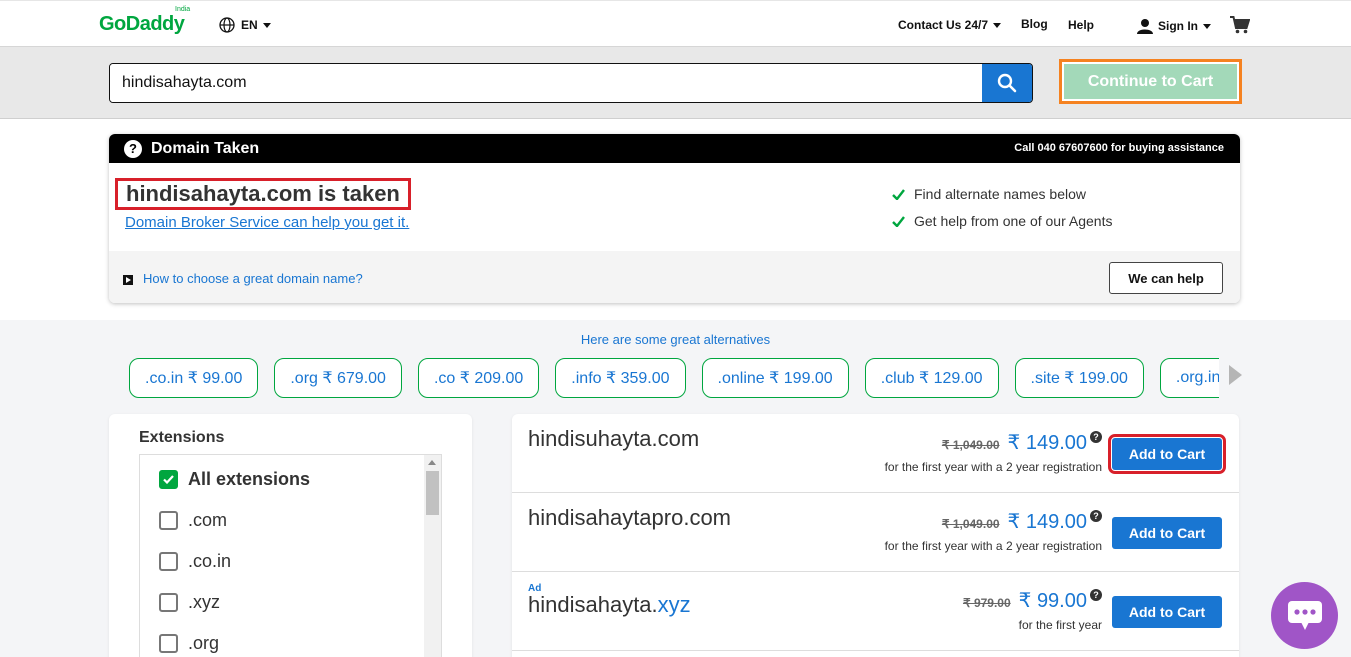  Describe the element at coordinates (263, 194) in the screenshot. I see `domain-taken-headline: hindisahayta.com is taken` at that location.